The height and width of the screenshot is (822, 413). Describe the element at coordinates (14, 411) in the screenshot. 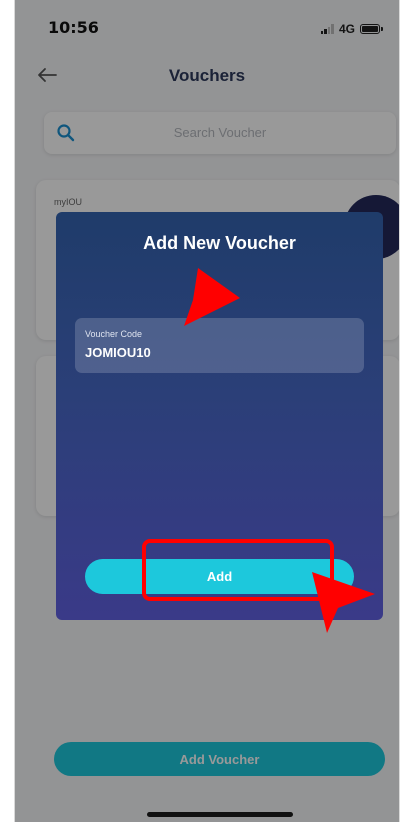

I see `frame-border-left` at that location.